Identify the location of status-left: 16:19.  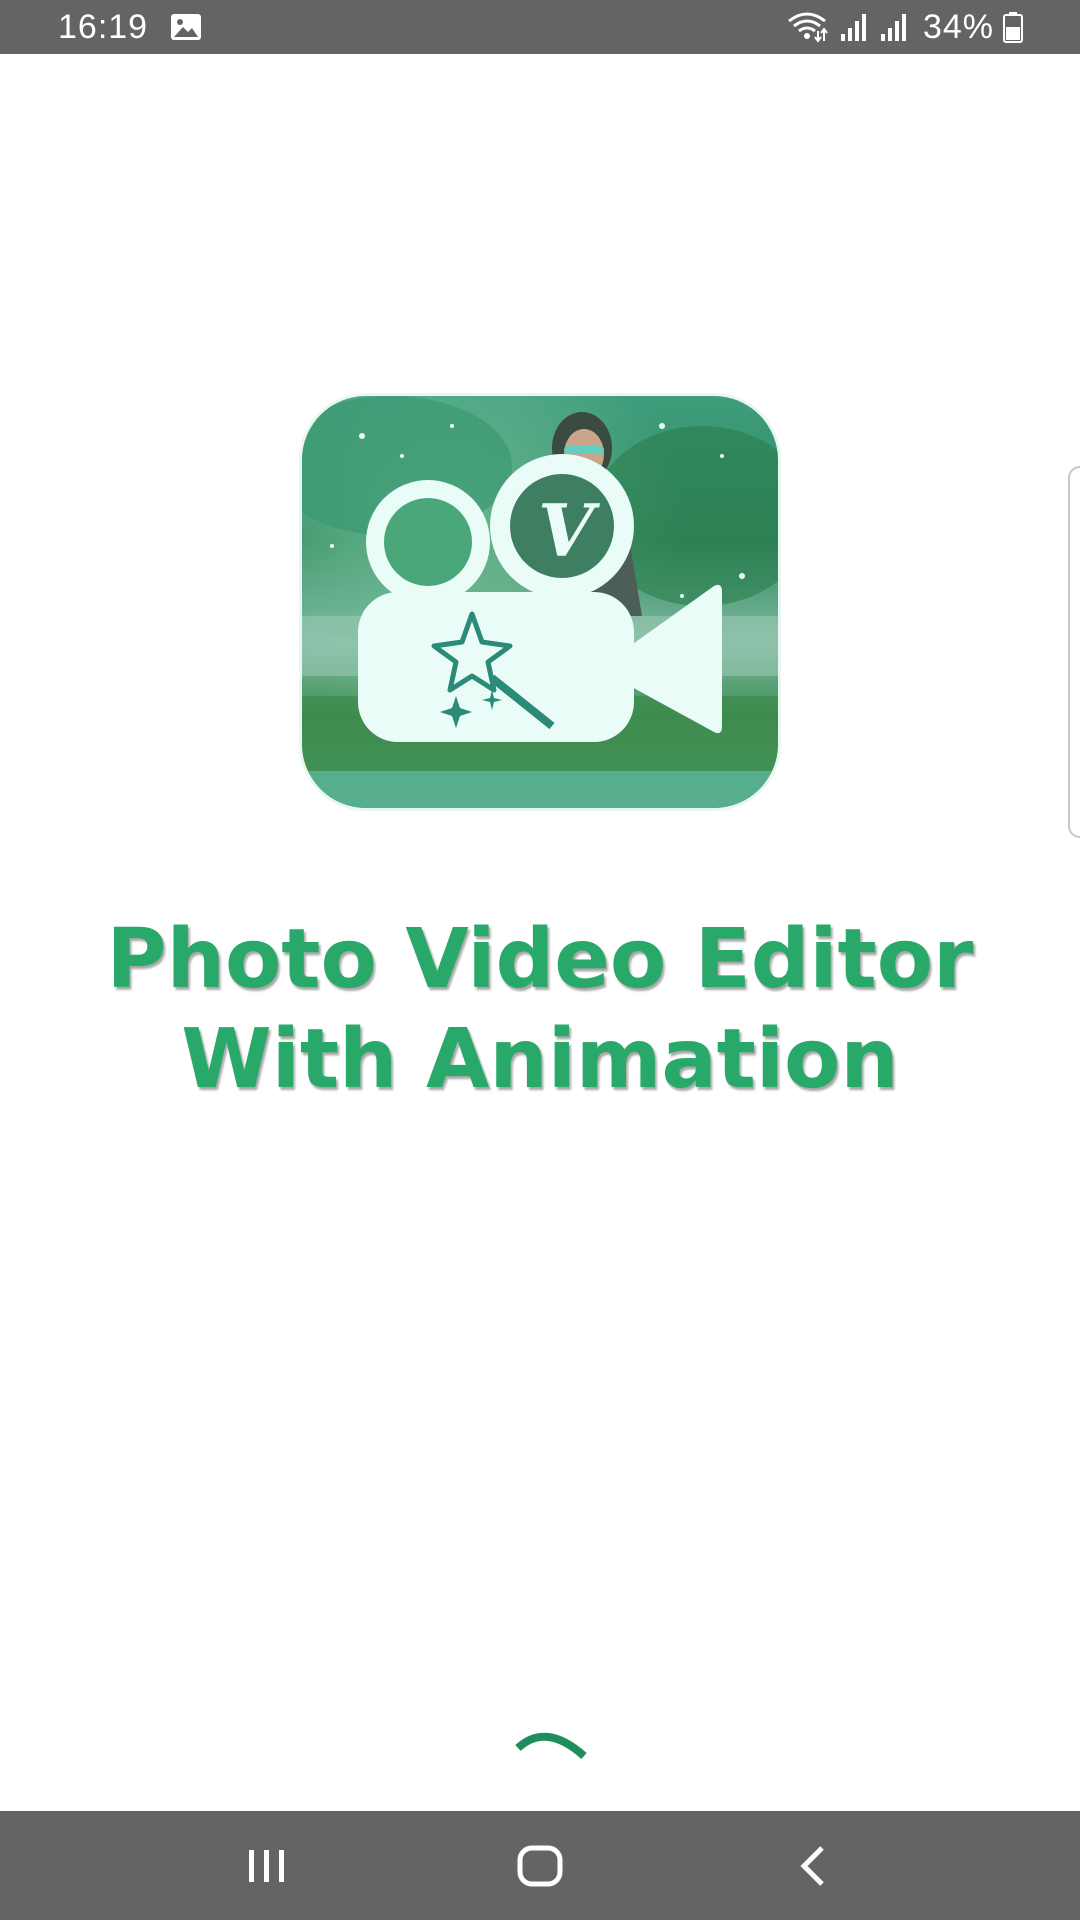
(130, 27).